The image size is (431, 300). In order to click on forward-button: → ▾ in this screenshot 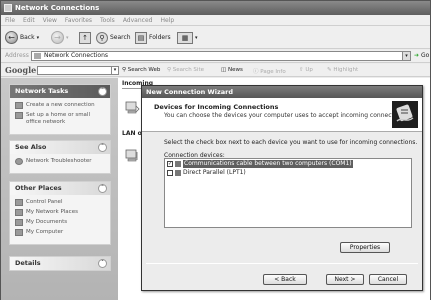, I will do `click(60, 37)`.